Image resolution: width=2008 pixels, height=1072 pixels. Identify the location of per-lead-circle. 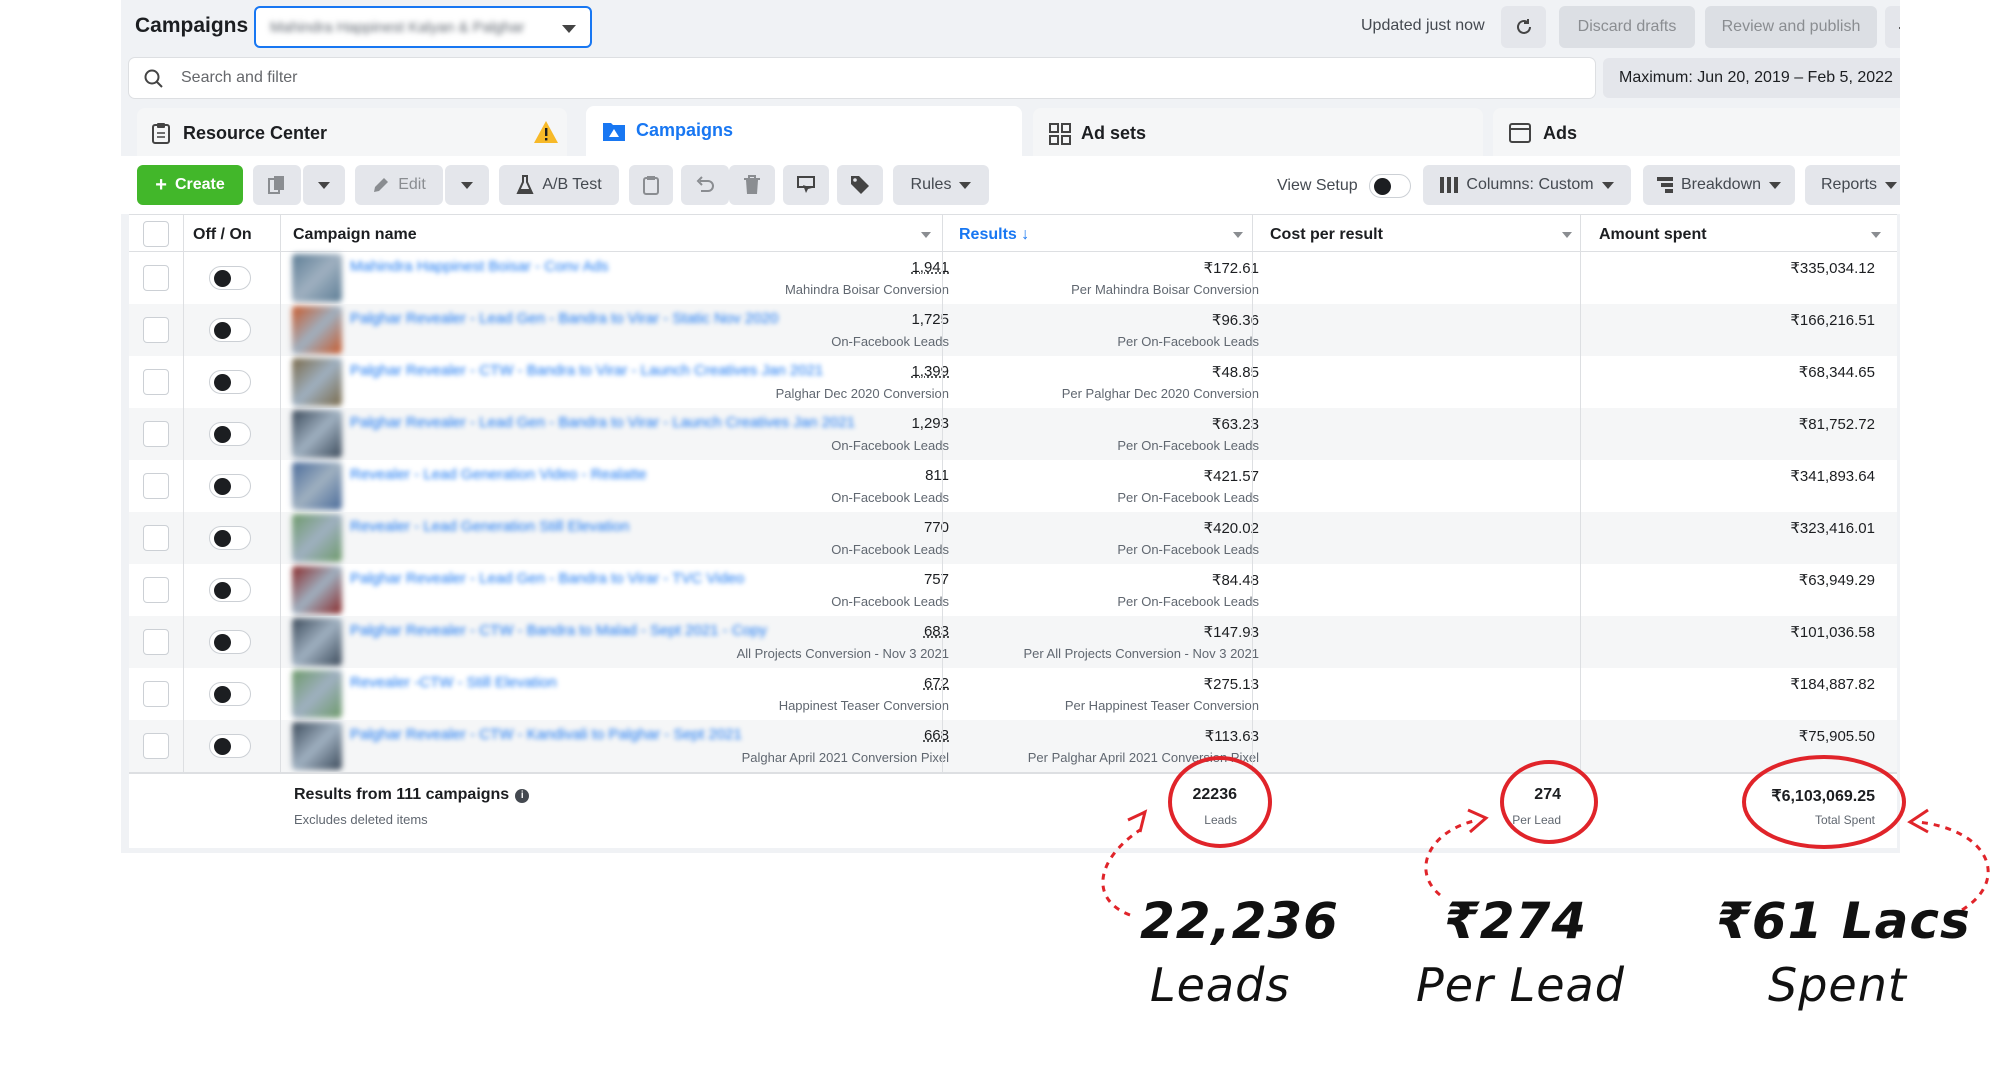
(1549, 802).